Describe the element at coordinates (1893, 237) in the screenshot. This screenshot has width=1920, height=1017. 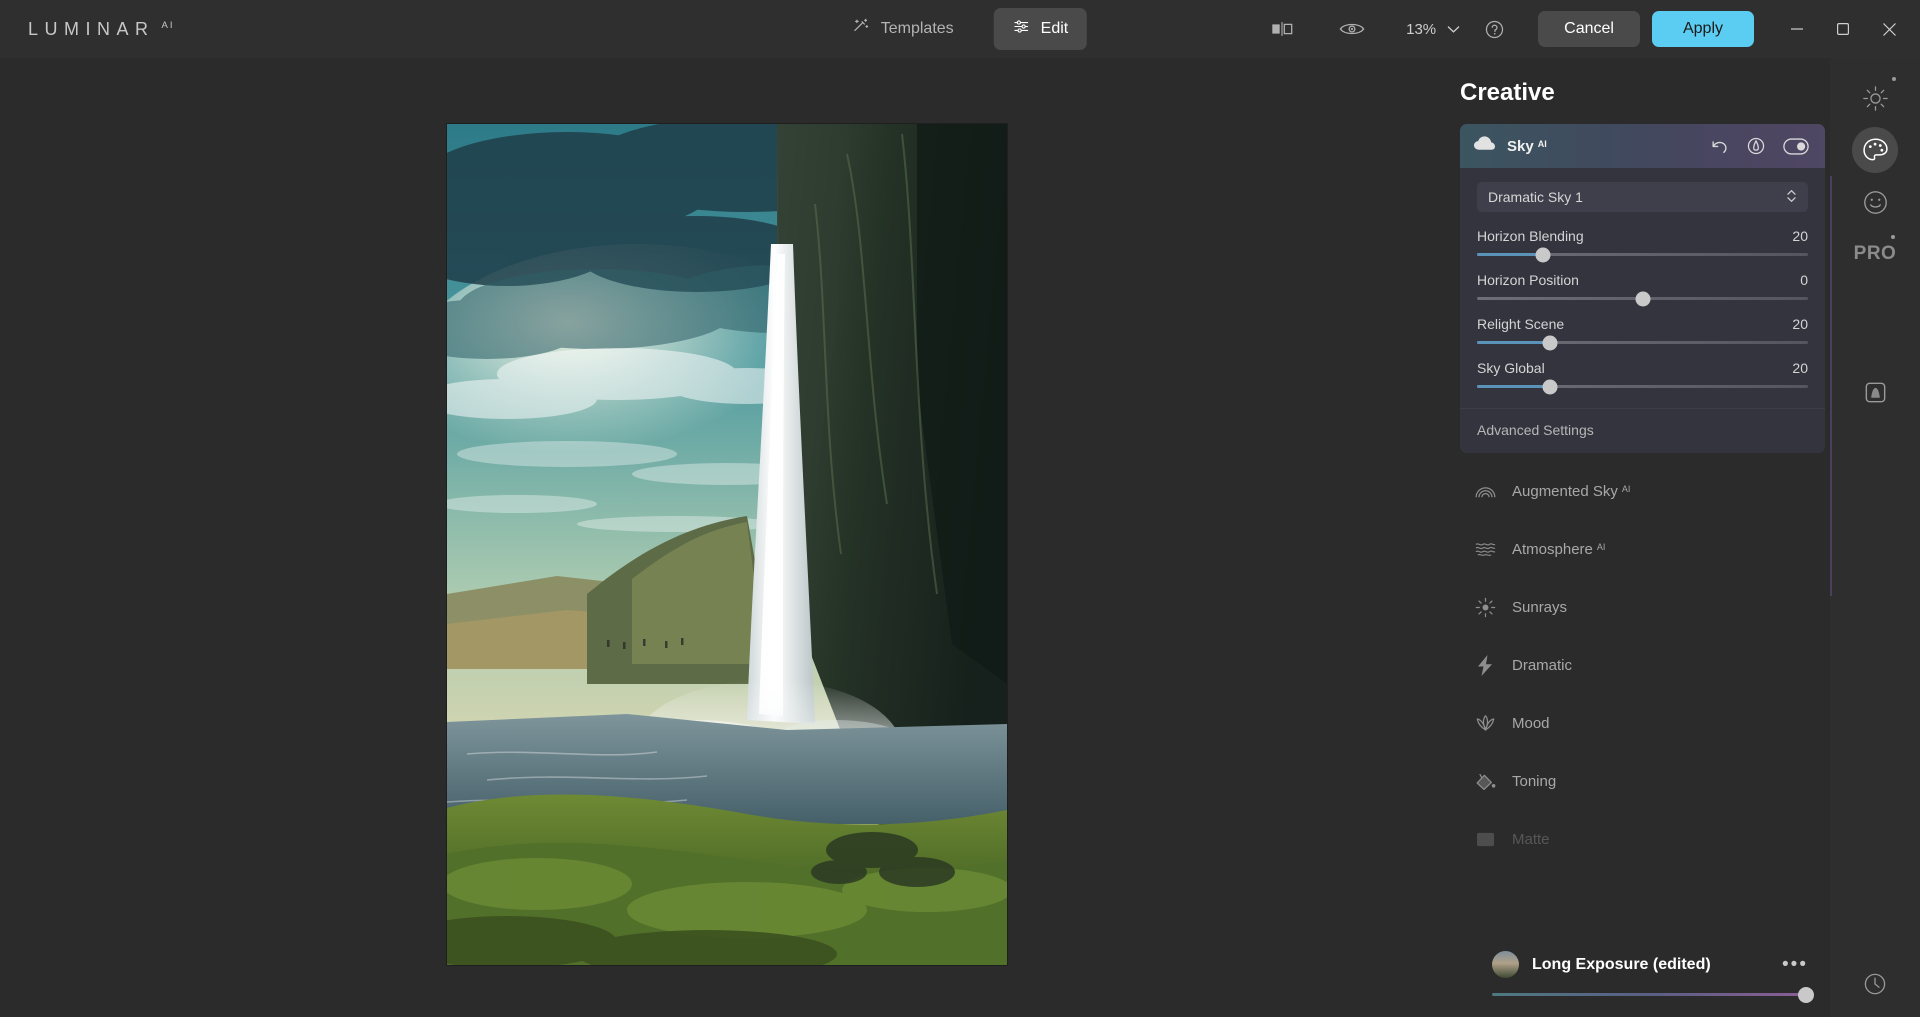
I see `professional-badge-dot` at that location.